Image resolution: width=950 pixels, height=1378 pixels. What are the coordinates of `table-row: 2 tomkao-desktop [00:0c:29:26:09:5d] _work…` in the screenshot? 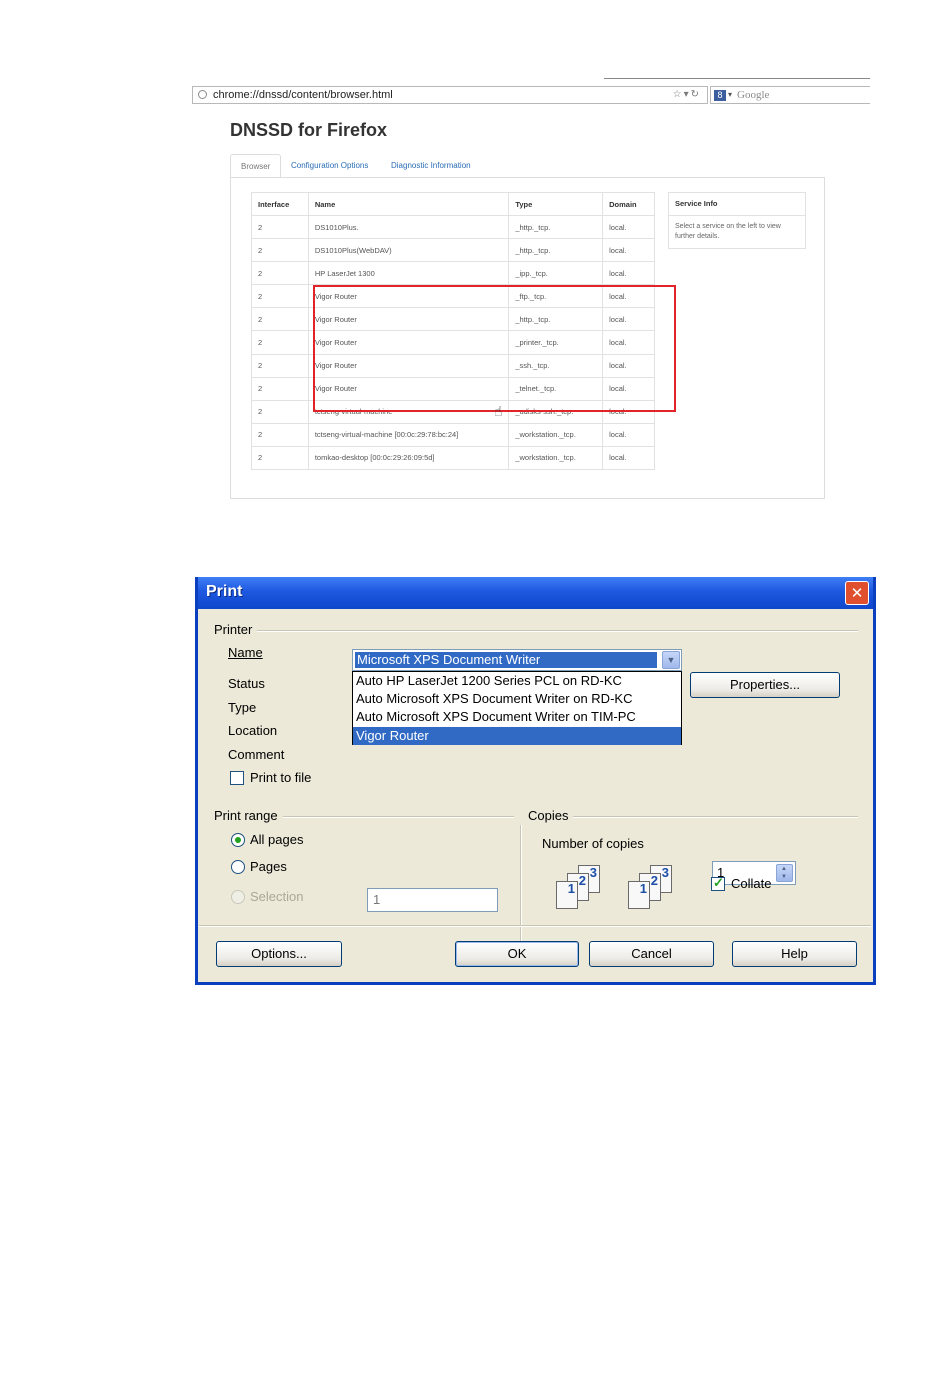 It's located at (453, 458).